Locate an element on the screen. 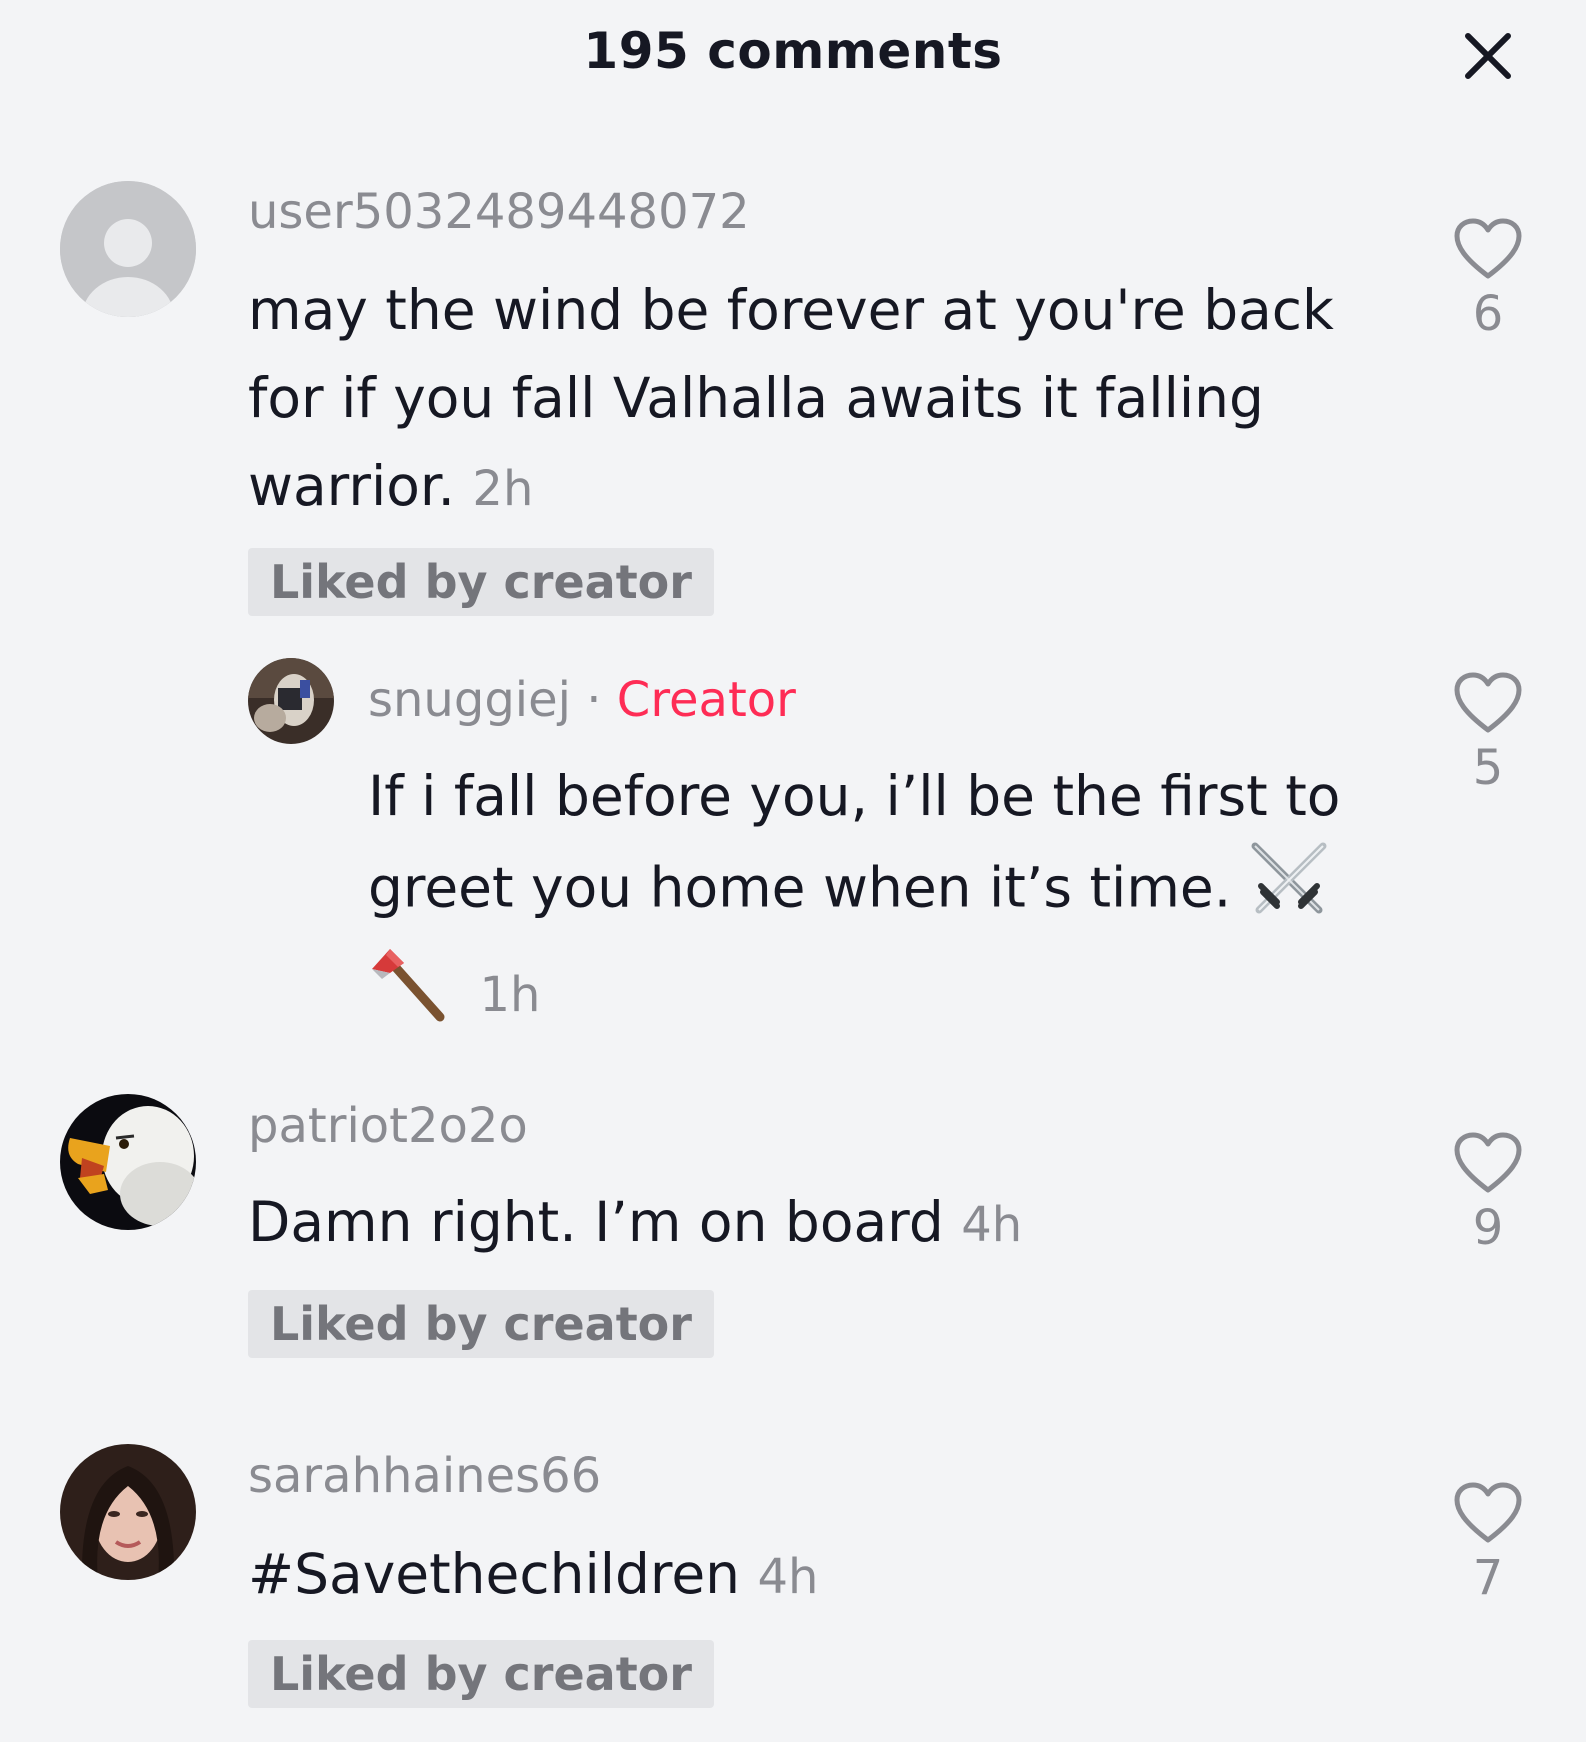 The image size is (1586, 1742). woman-avatar-icon is located at coordinates (128, 1512).